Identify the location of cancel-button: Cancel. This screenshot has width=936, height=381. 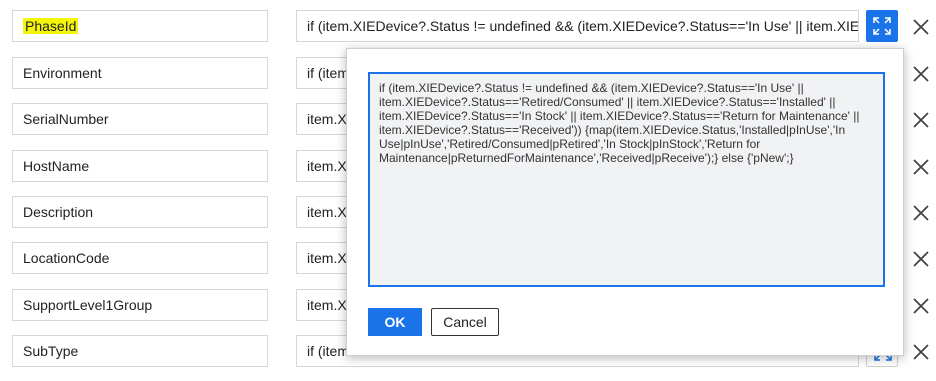
(465, 322).